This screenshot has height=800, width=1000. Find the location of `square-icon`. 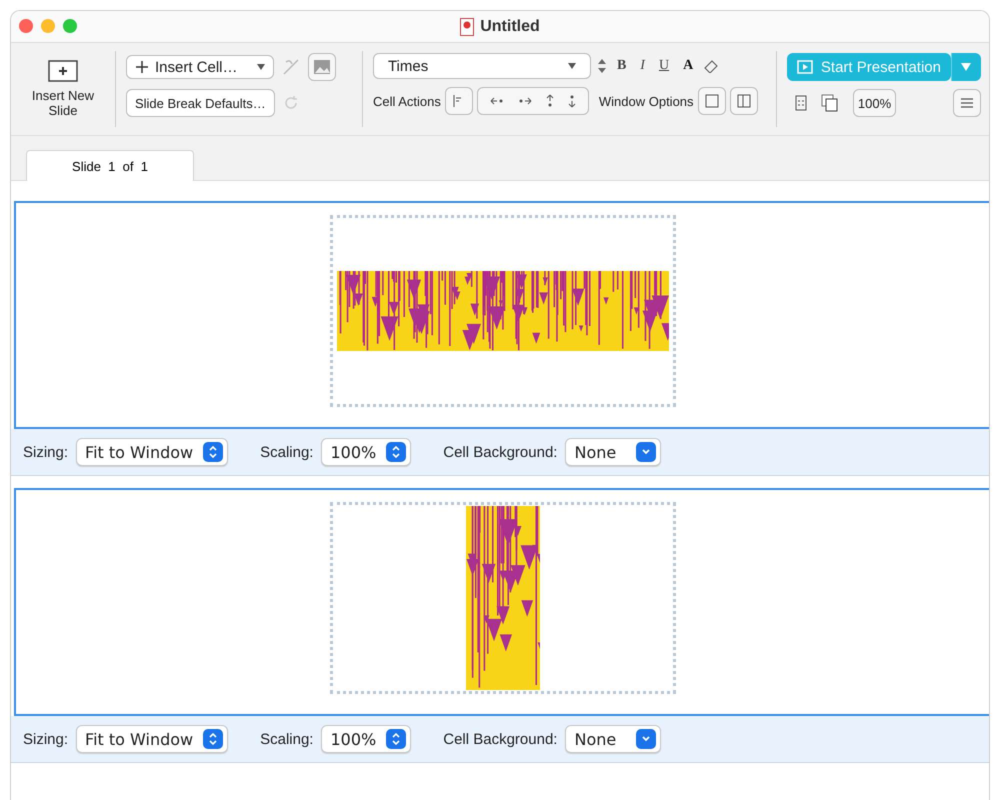

square-icon is located at coordinates (711, 101).